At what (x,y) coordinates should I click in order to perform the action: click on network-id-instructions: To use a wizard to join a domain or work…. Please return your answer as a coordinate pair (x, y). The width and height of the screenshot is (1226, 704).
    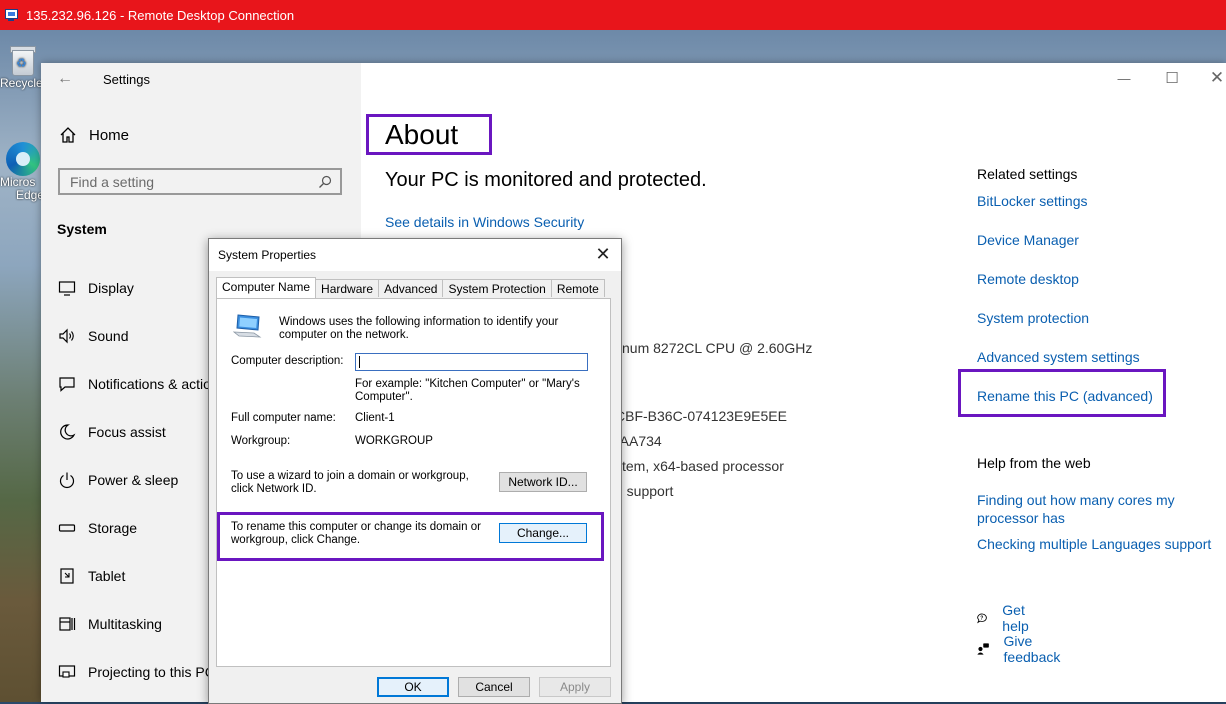
    Looking at the image, I should click on (350, 482).